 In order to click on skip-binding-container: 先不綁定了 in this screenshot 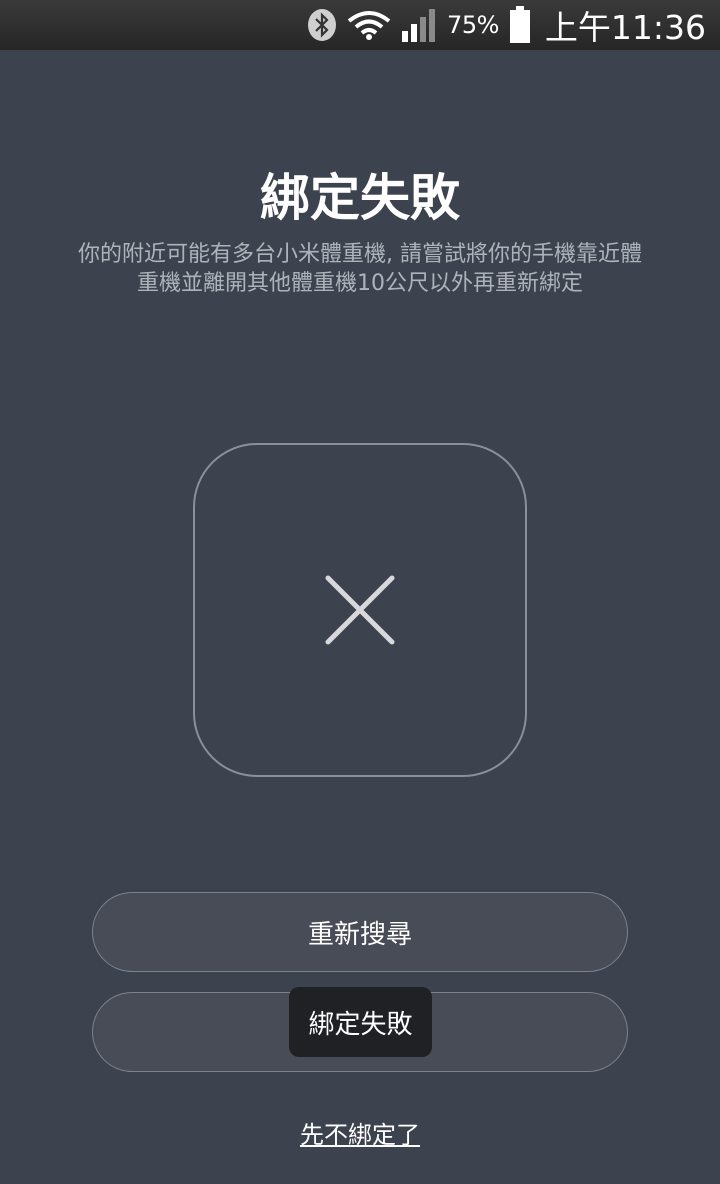, I will do `click(360, 1132)`.